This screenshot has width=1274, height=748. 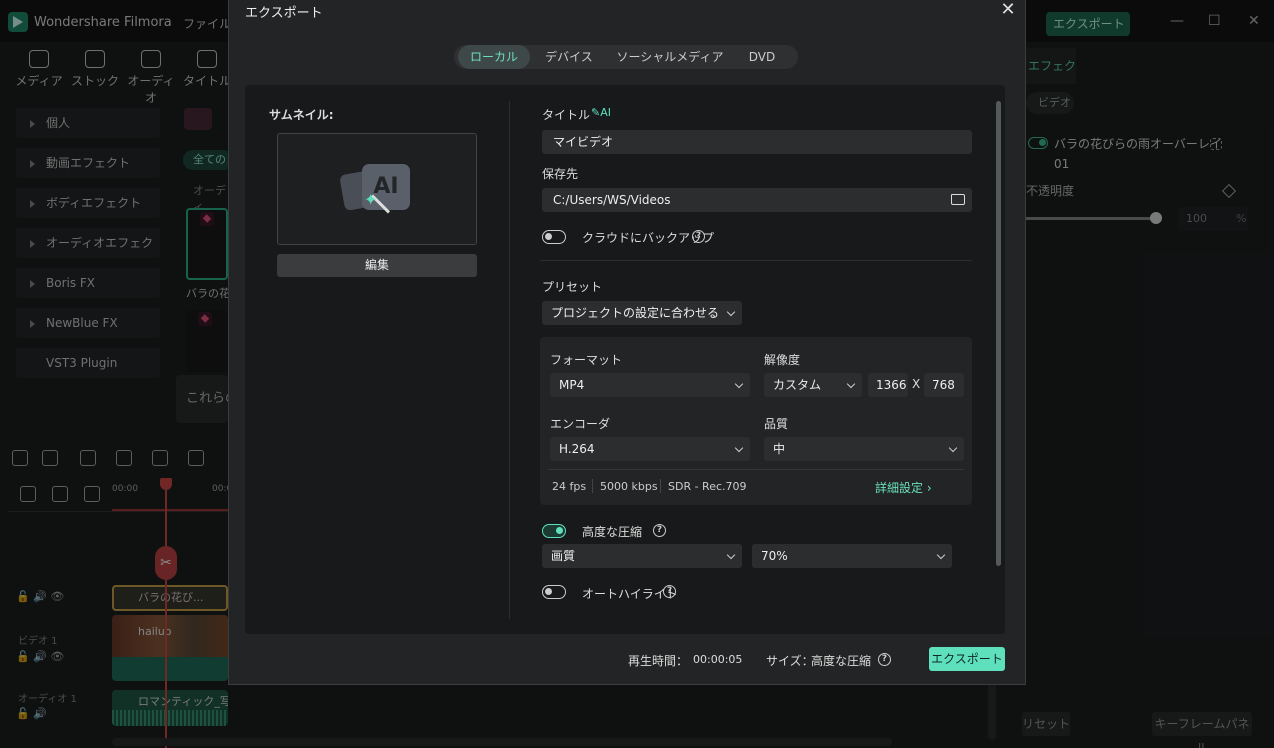 I want to click on resolution-label: 解像度, so click(x=782, y=360).